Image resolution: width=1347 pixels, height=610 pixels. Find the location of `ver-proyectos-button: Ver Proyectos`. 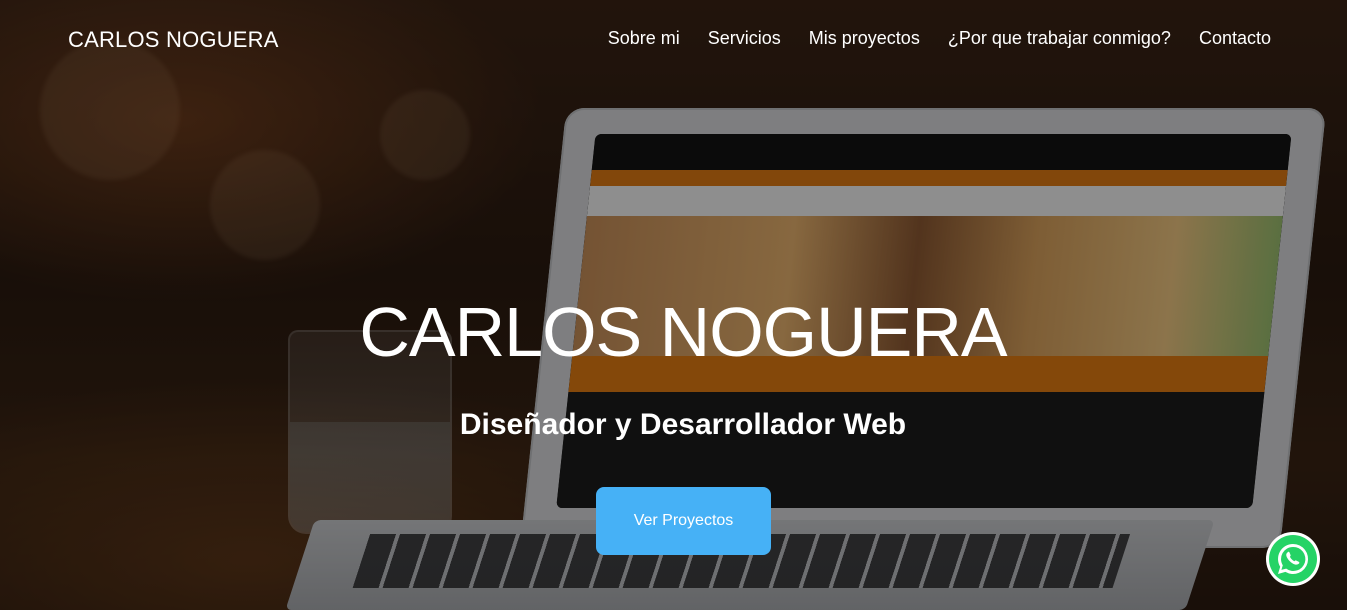

ver-proyectos-button: Ver Proyectos is located at coordinates (683, 521).